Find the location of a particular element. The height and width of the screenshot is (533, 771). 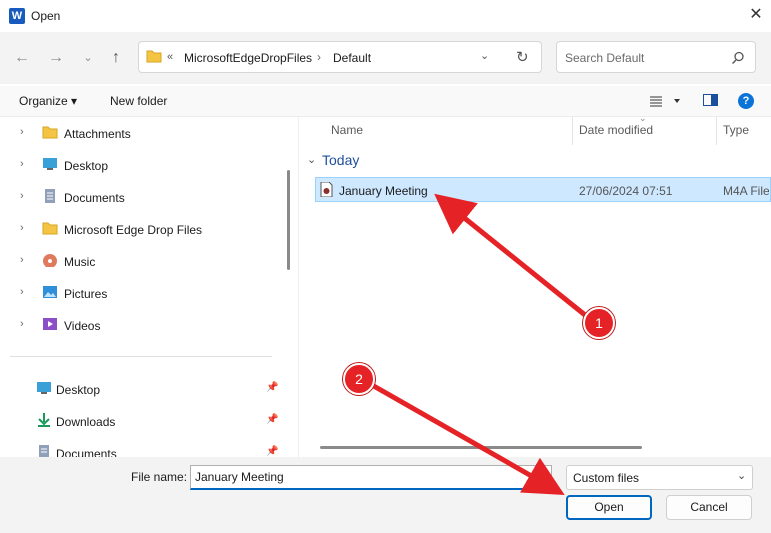

callout-badge-1: 1 is located at coordinates (599, 323).